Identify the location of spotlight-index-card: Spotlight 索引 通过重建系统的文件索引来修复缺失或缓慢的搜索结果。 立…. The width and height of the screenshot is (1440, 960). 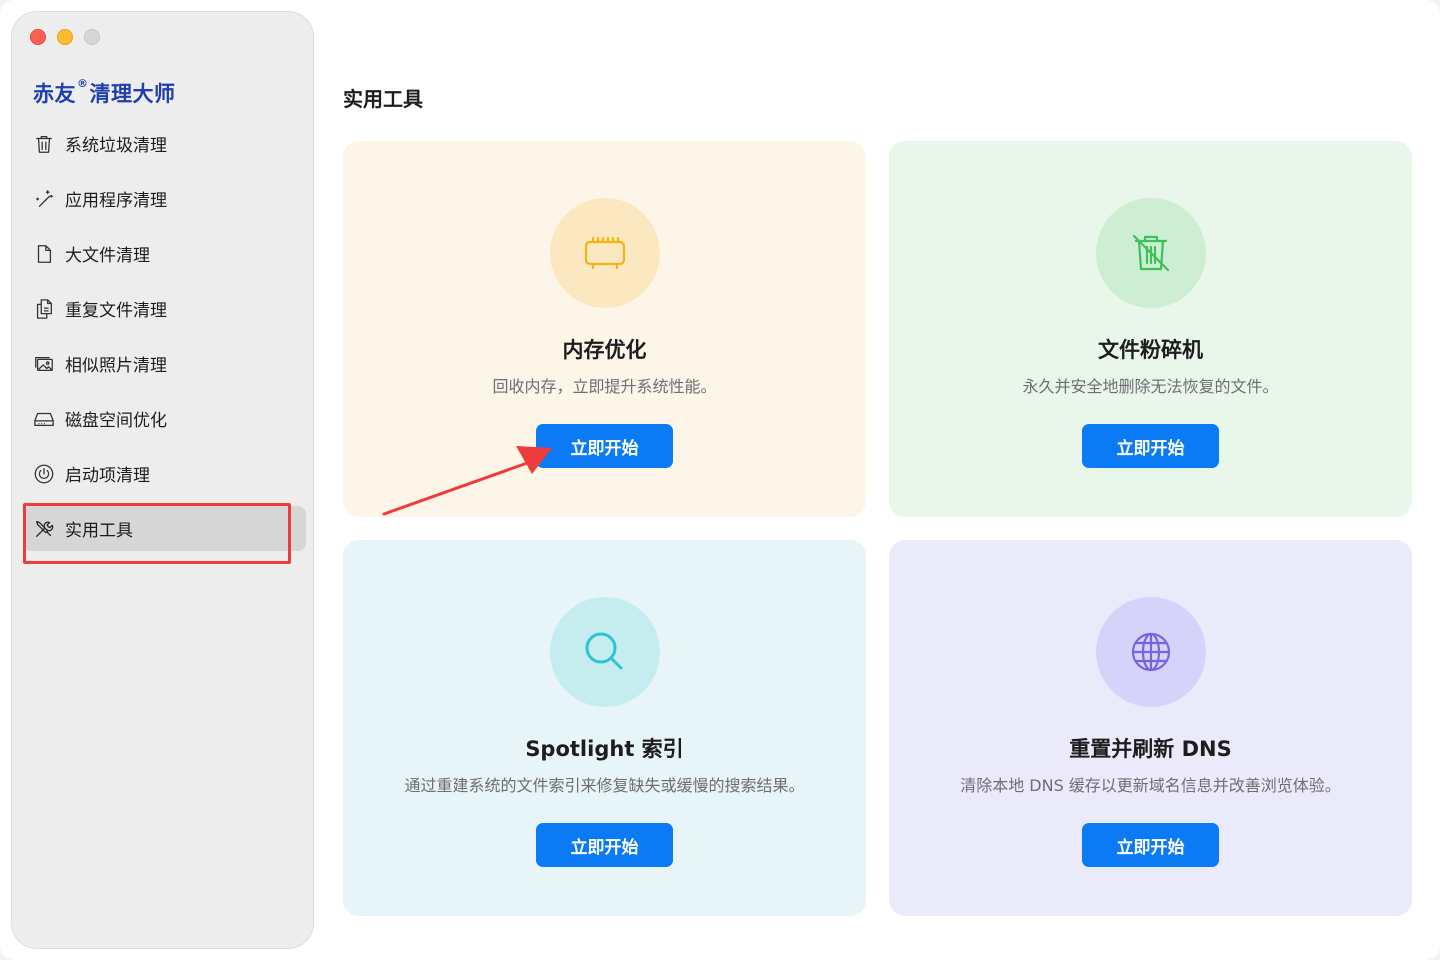
(604, 728).